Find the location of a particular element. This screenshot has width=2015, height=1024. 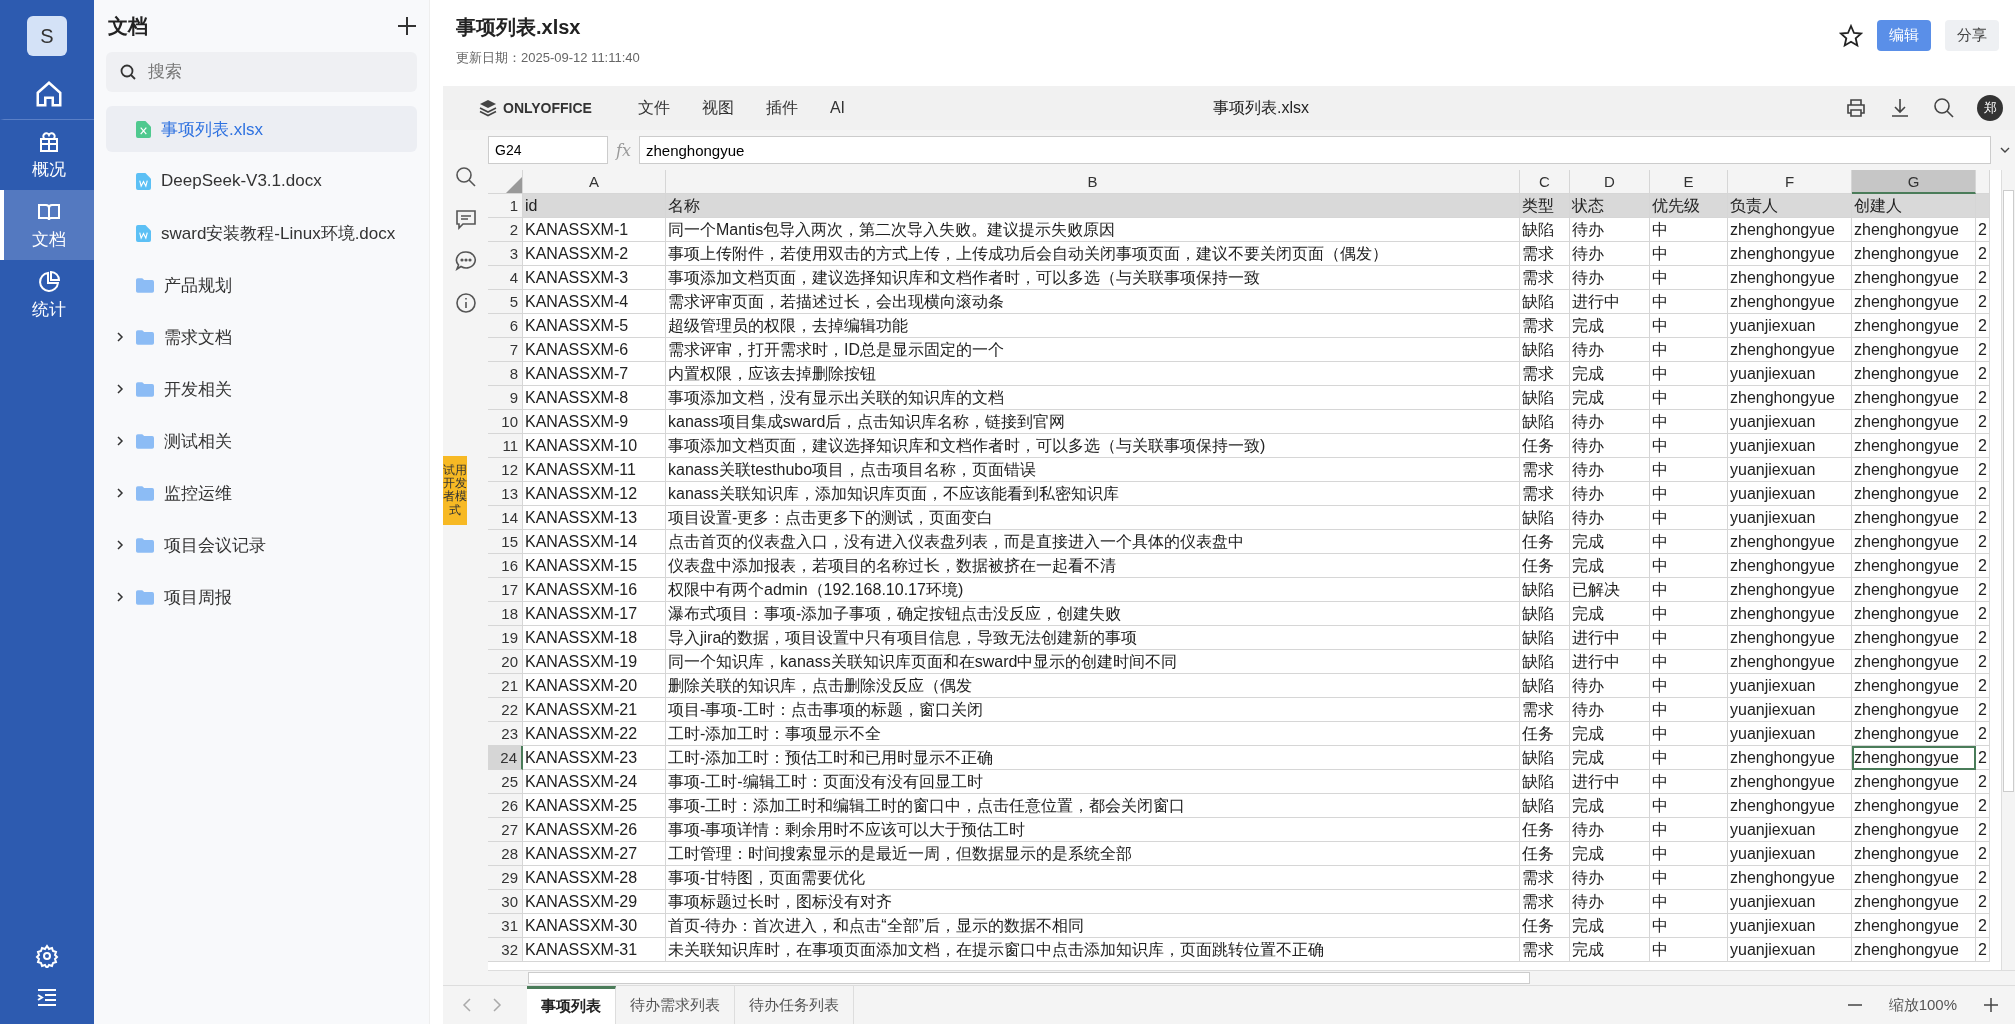

table-cell: KANASSXM-30 is located at coordinates (594, 926).